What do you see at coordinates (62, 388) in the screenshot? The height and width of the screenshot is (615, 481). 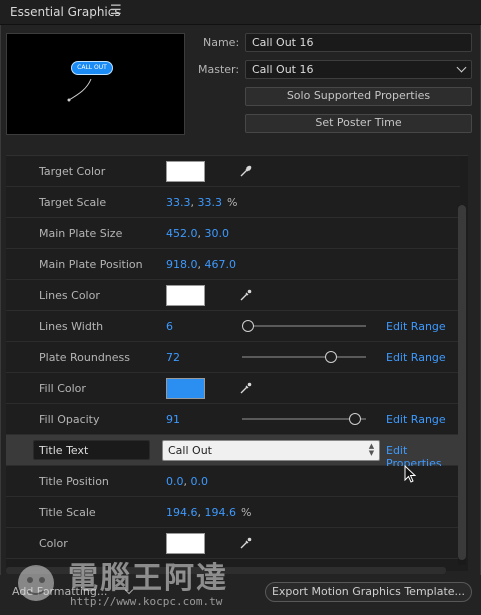 I see `property-label: Fill Color` at bounding box center [62, 388].